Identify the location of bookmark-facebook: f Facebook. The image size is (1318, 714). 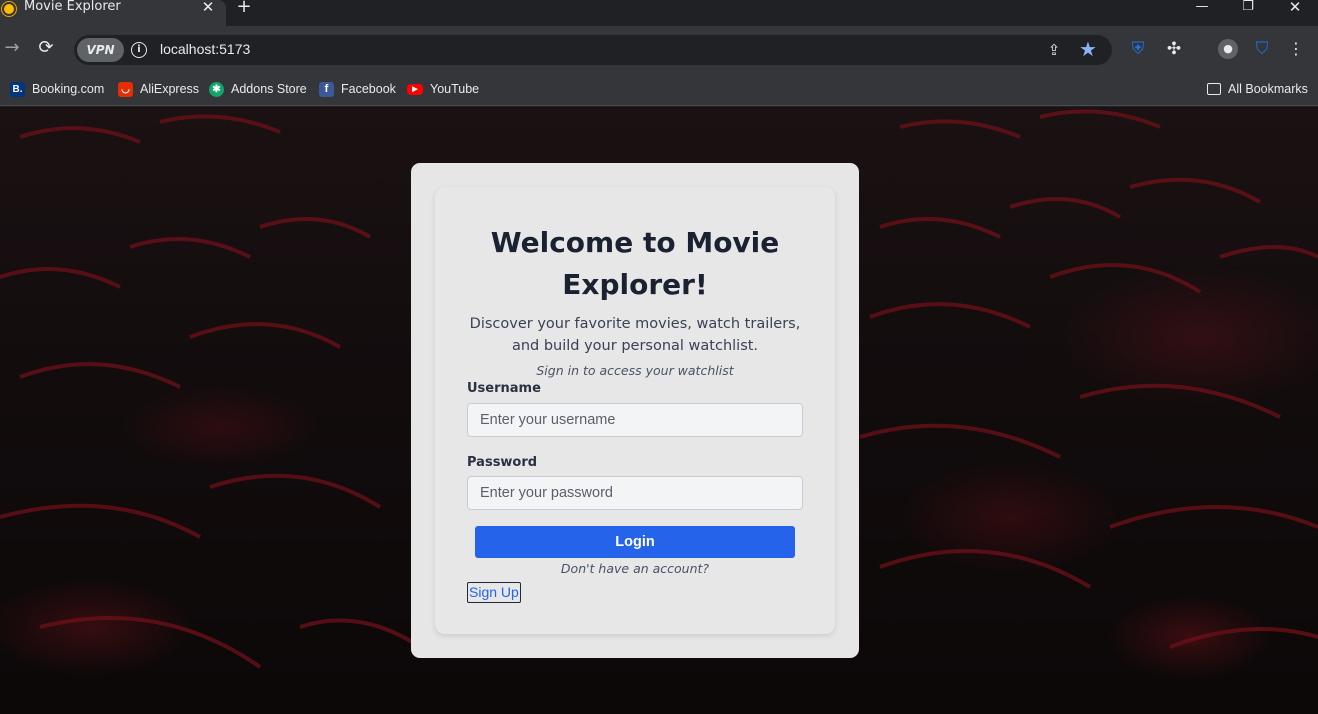
(357, 89).